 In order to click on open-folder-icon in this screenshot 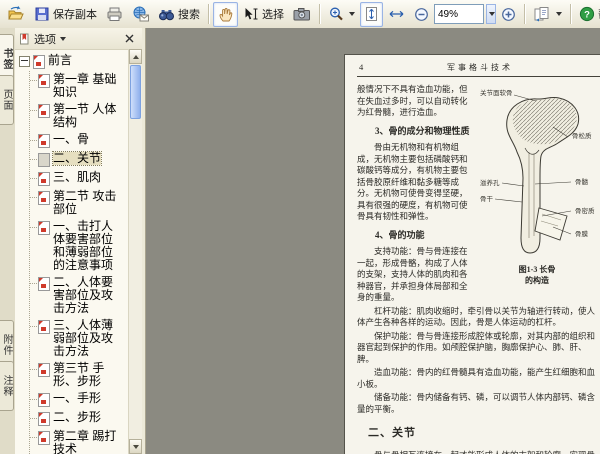, I will do `click(16, 13)`.